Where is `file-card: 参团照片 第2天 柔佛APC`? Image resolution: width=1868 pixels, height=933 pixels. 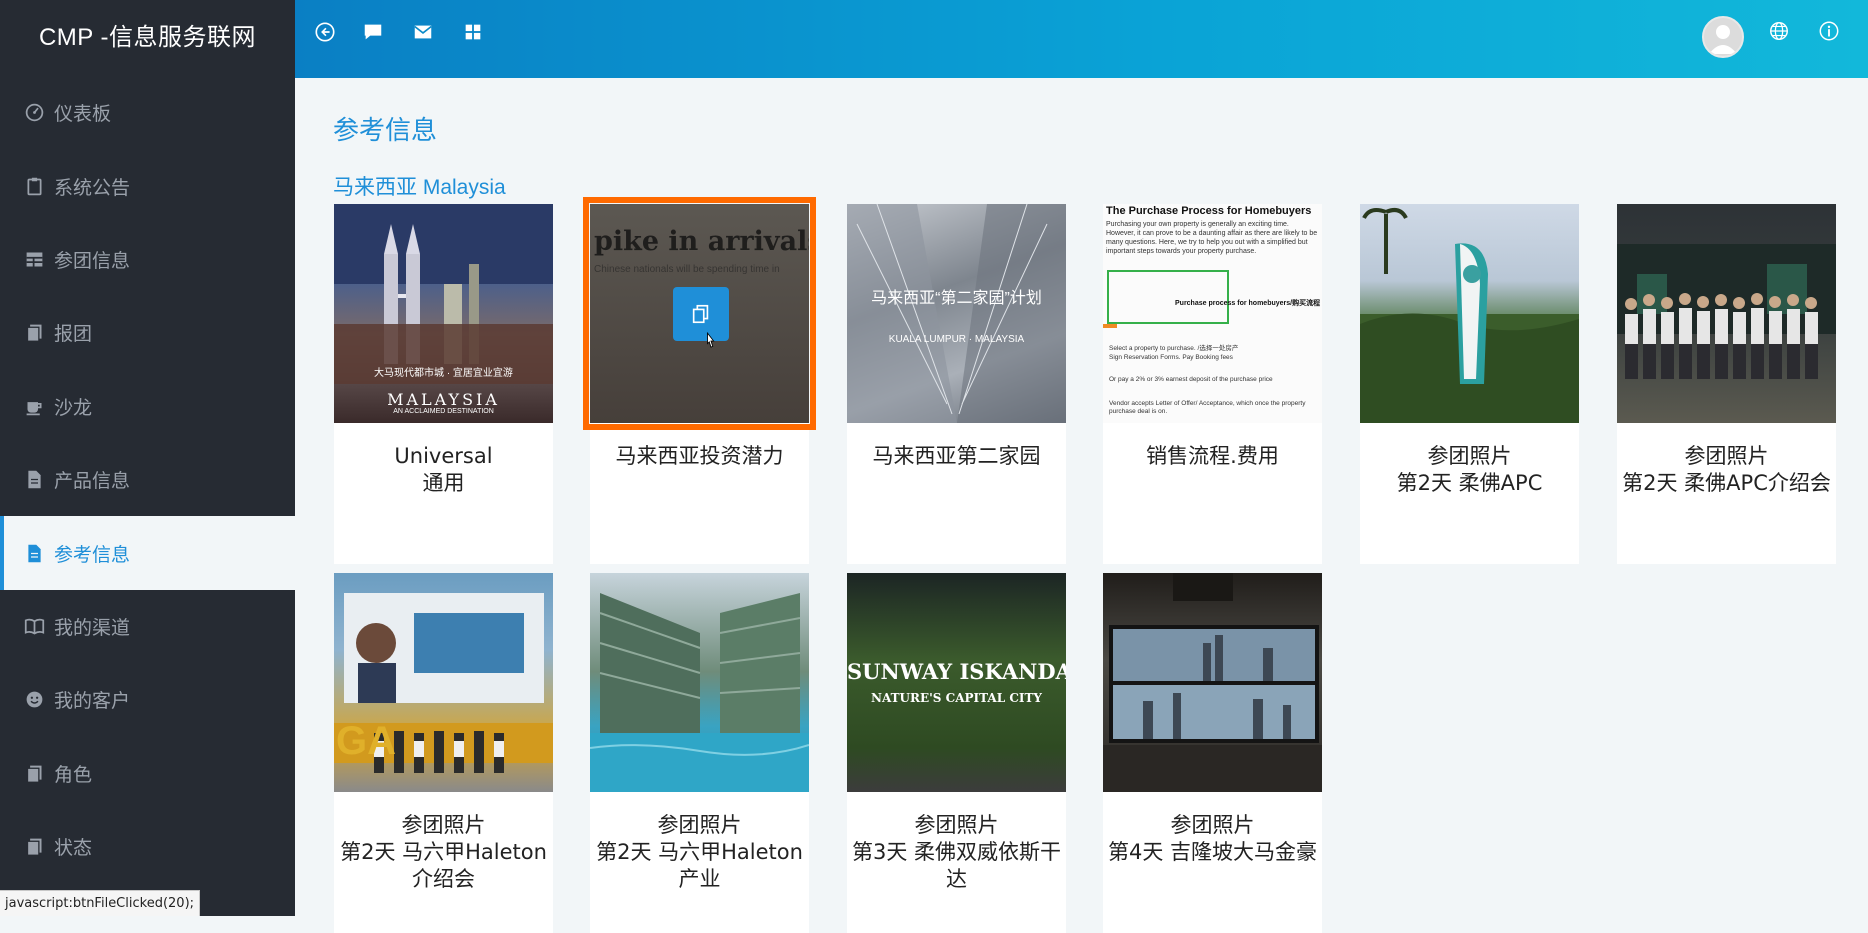
file-card: 参团照片 第2天 柔佛APC is located at coordinates (1469, 384).